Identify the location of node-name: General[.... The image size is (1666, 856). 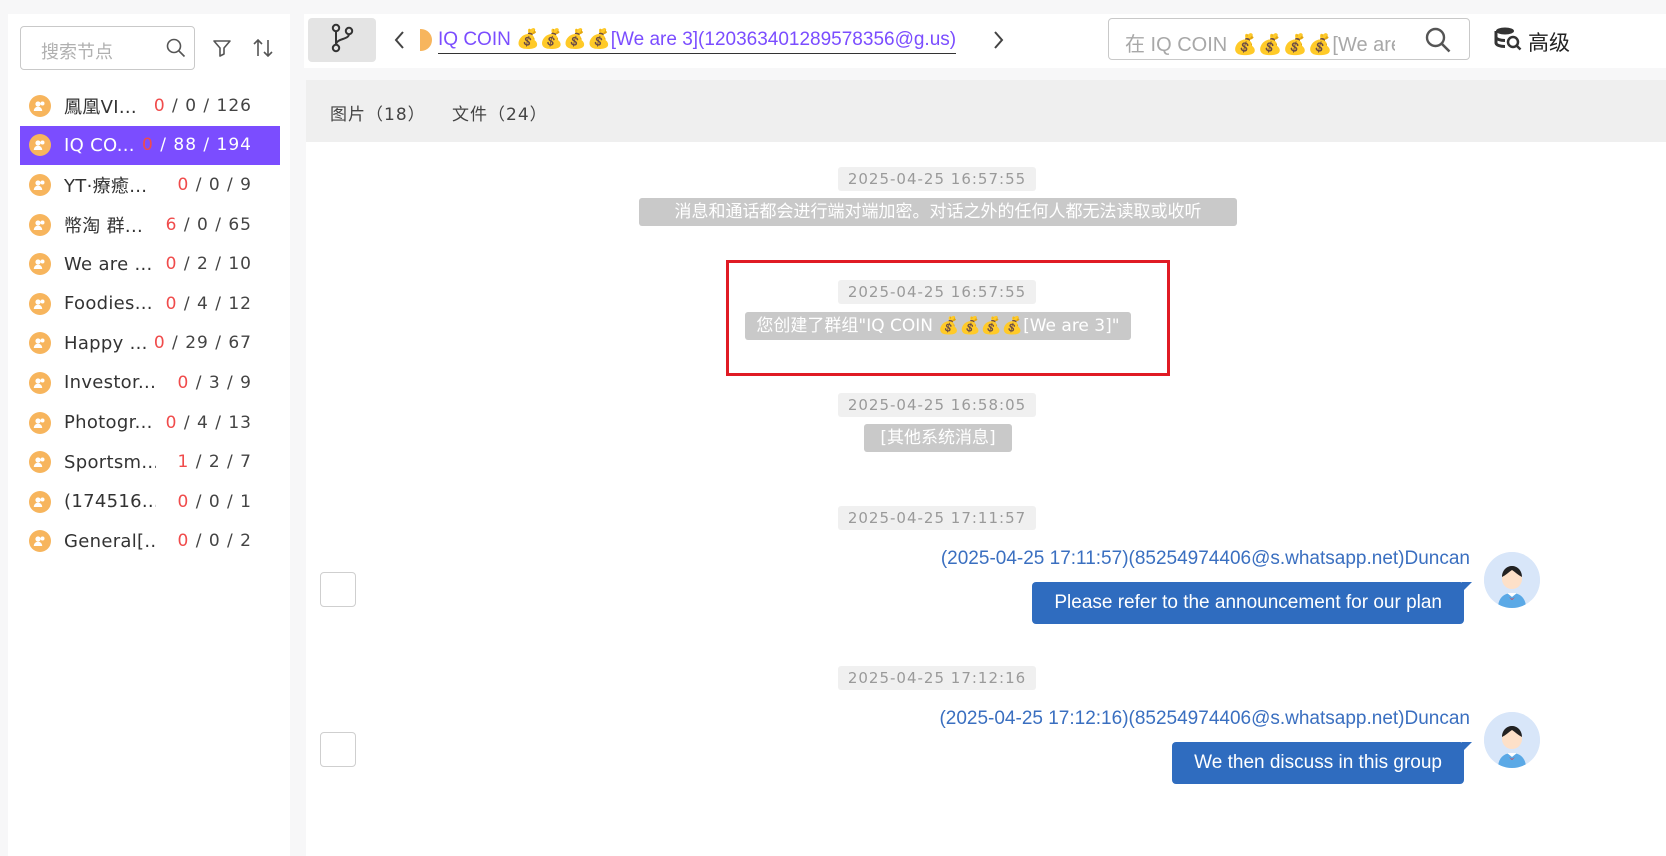
(110, 541).